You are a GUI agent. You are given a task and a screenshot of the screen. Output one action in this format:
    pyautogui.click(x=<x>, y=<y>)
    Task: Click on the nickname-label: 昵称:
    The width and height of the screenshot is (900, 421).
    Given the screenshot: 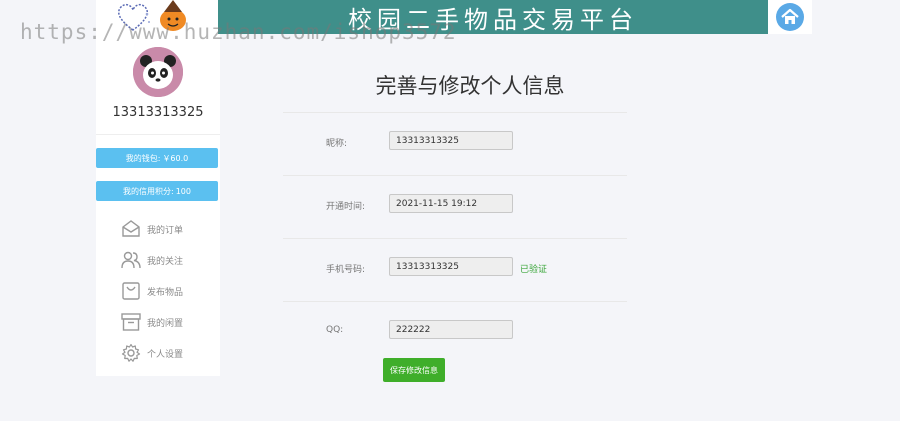 What is the action you would take?
    pyautogui.click(x=337, y=144)
    